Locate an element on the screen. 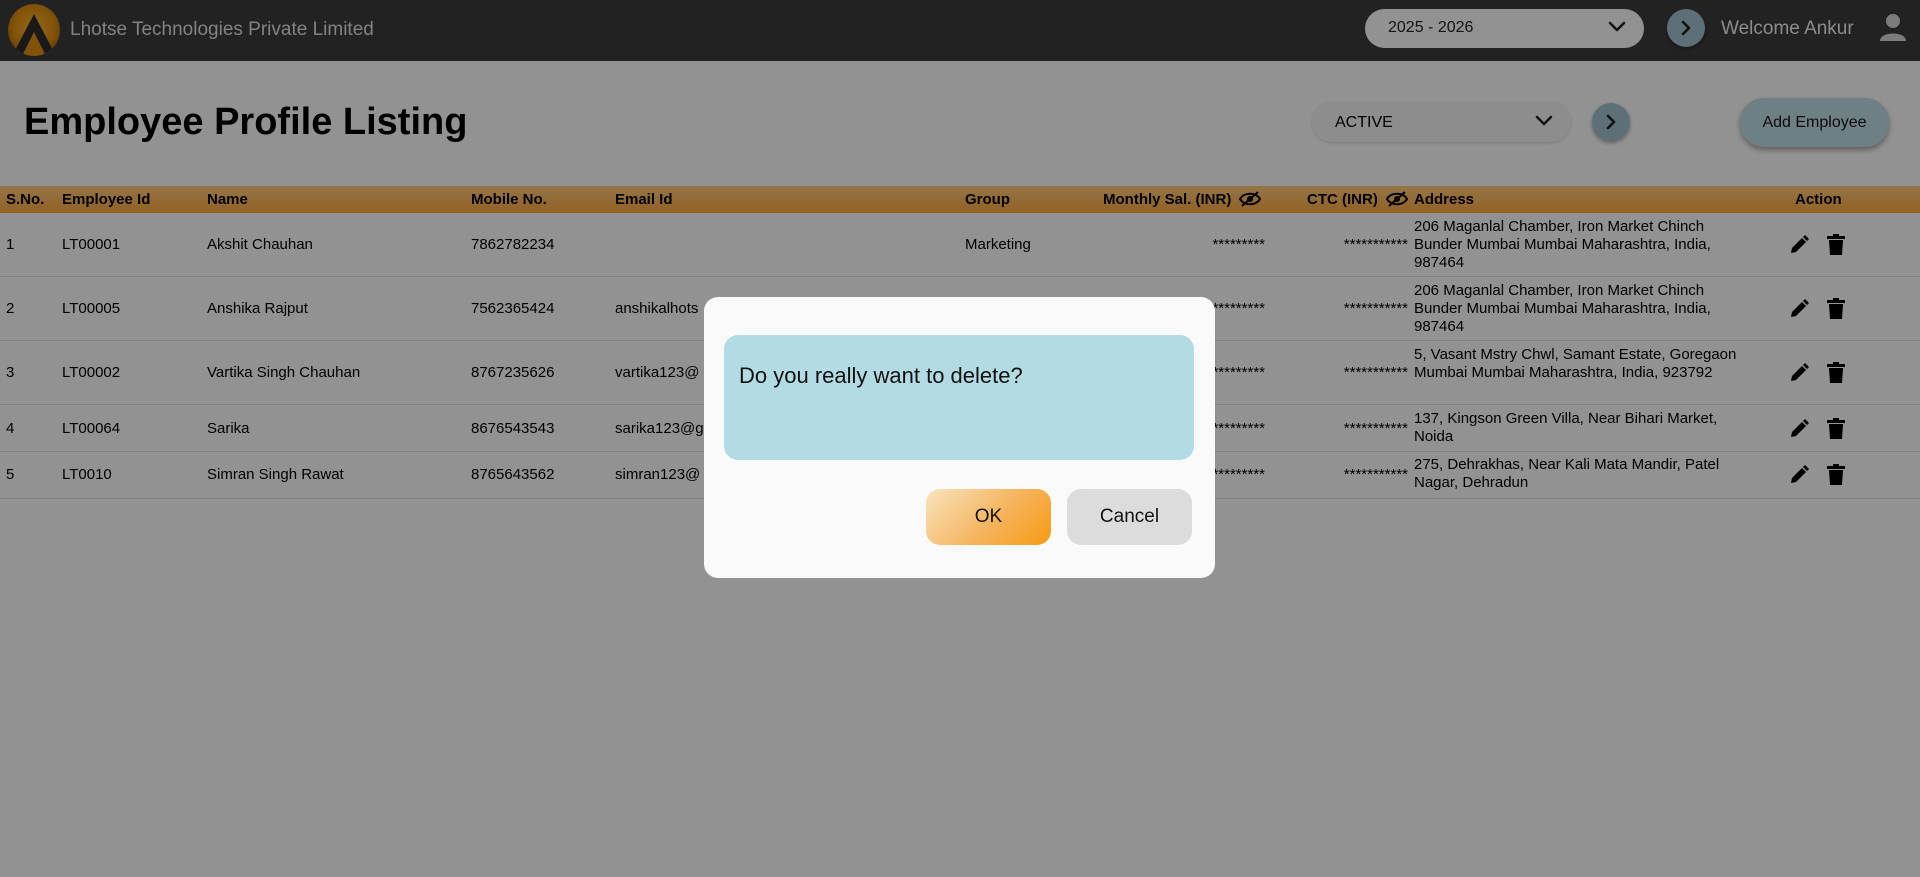  ok-button: OK is located at coordinates (988, 517).